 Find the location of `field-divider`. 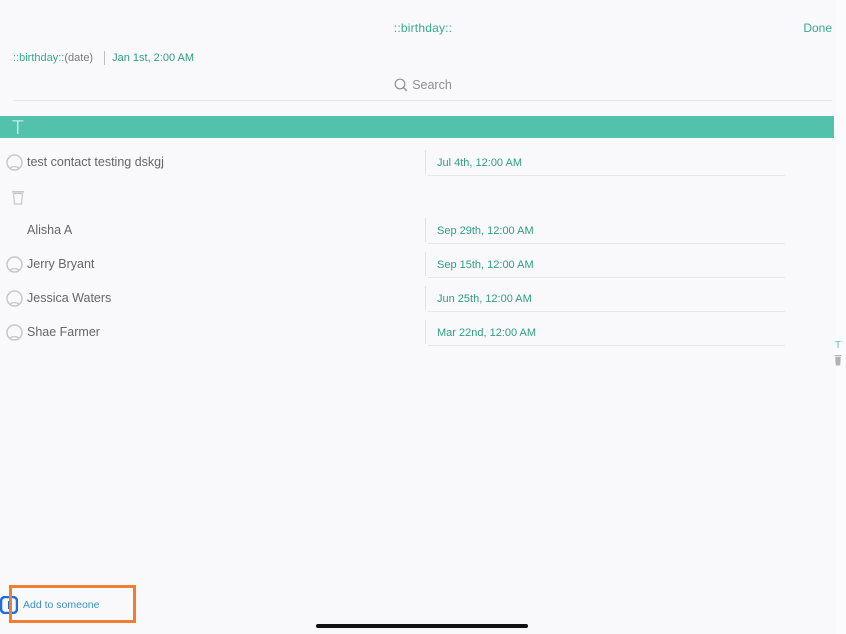

field-divider is located at coordinates (105, 58).